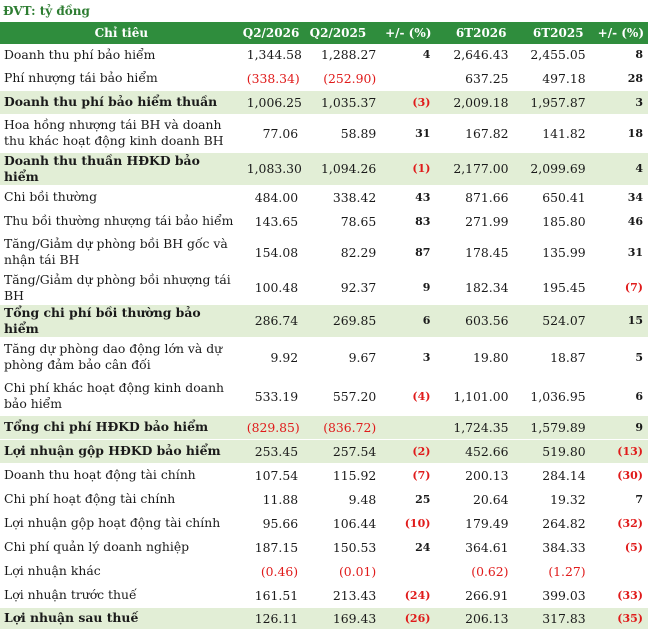 This screenshot has width=648, height=630. What do you see at coordinates (408, 396) in the screenshot?
I see `cell-change-quarter: (4)` at bounding box center [408, 396].